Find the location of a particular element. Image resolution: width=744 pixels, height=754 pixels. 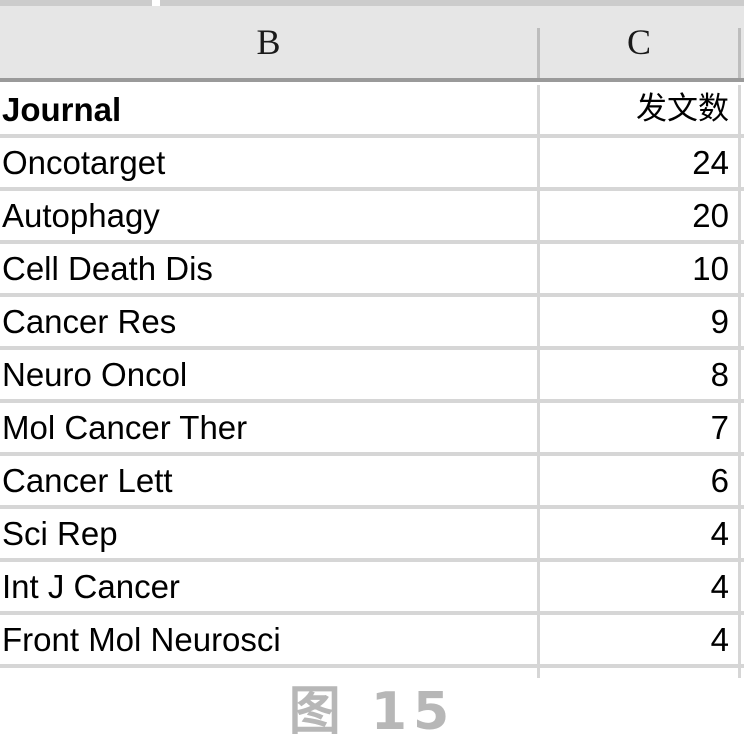

table-row: Int J Cancer 4 is located at coordinates (372, 588).